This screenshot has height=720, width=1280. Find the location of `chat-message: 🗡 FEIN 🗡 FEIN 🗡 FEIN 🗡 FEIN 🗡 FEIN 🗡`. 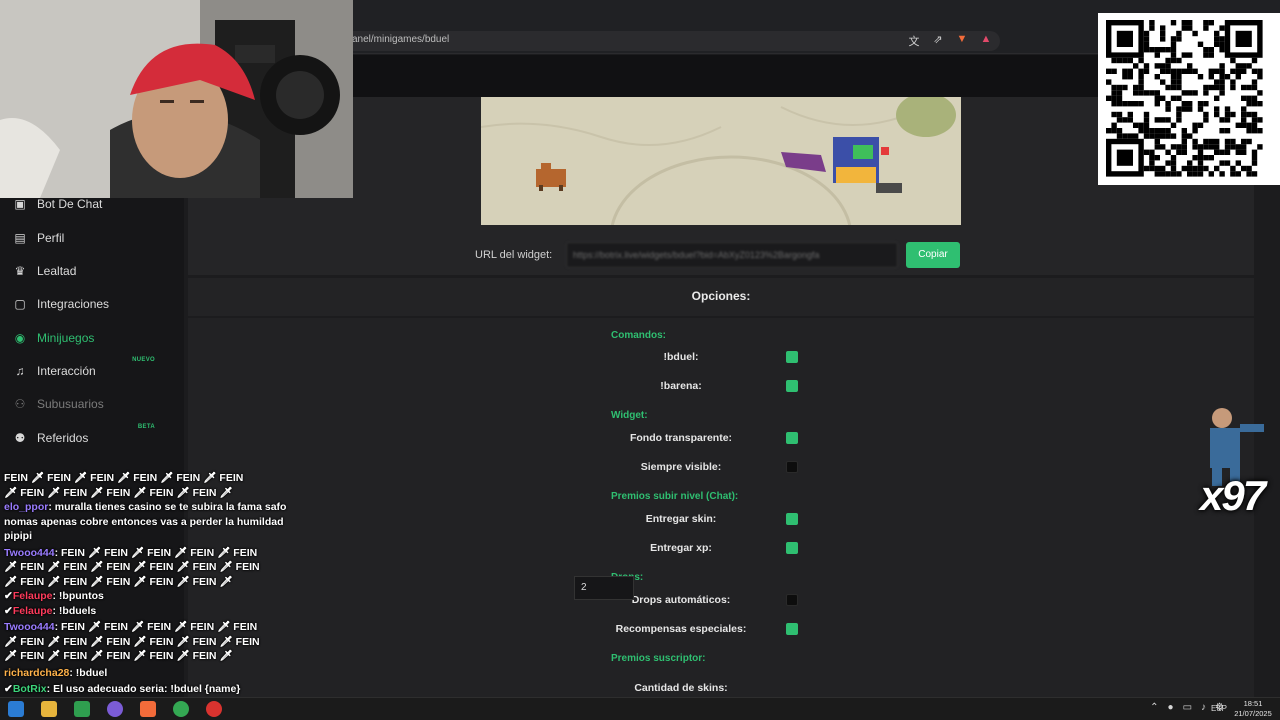

chat-message: 🗡 FEIN 🗡 FEIN 🗡 FEIN 🗡 FEIN 🗡 FEIN 🗡 is located at coordinates (118, 492).